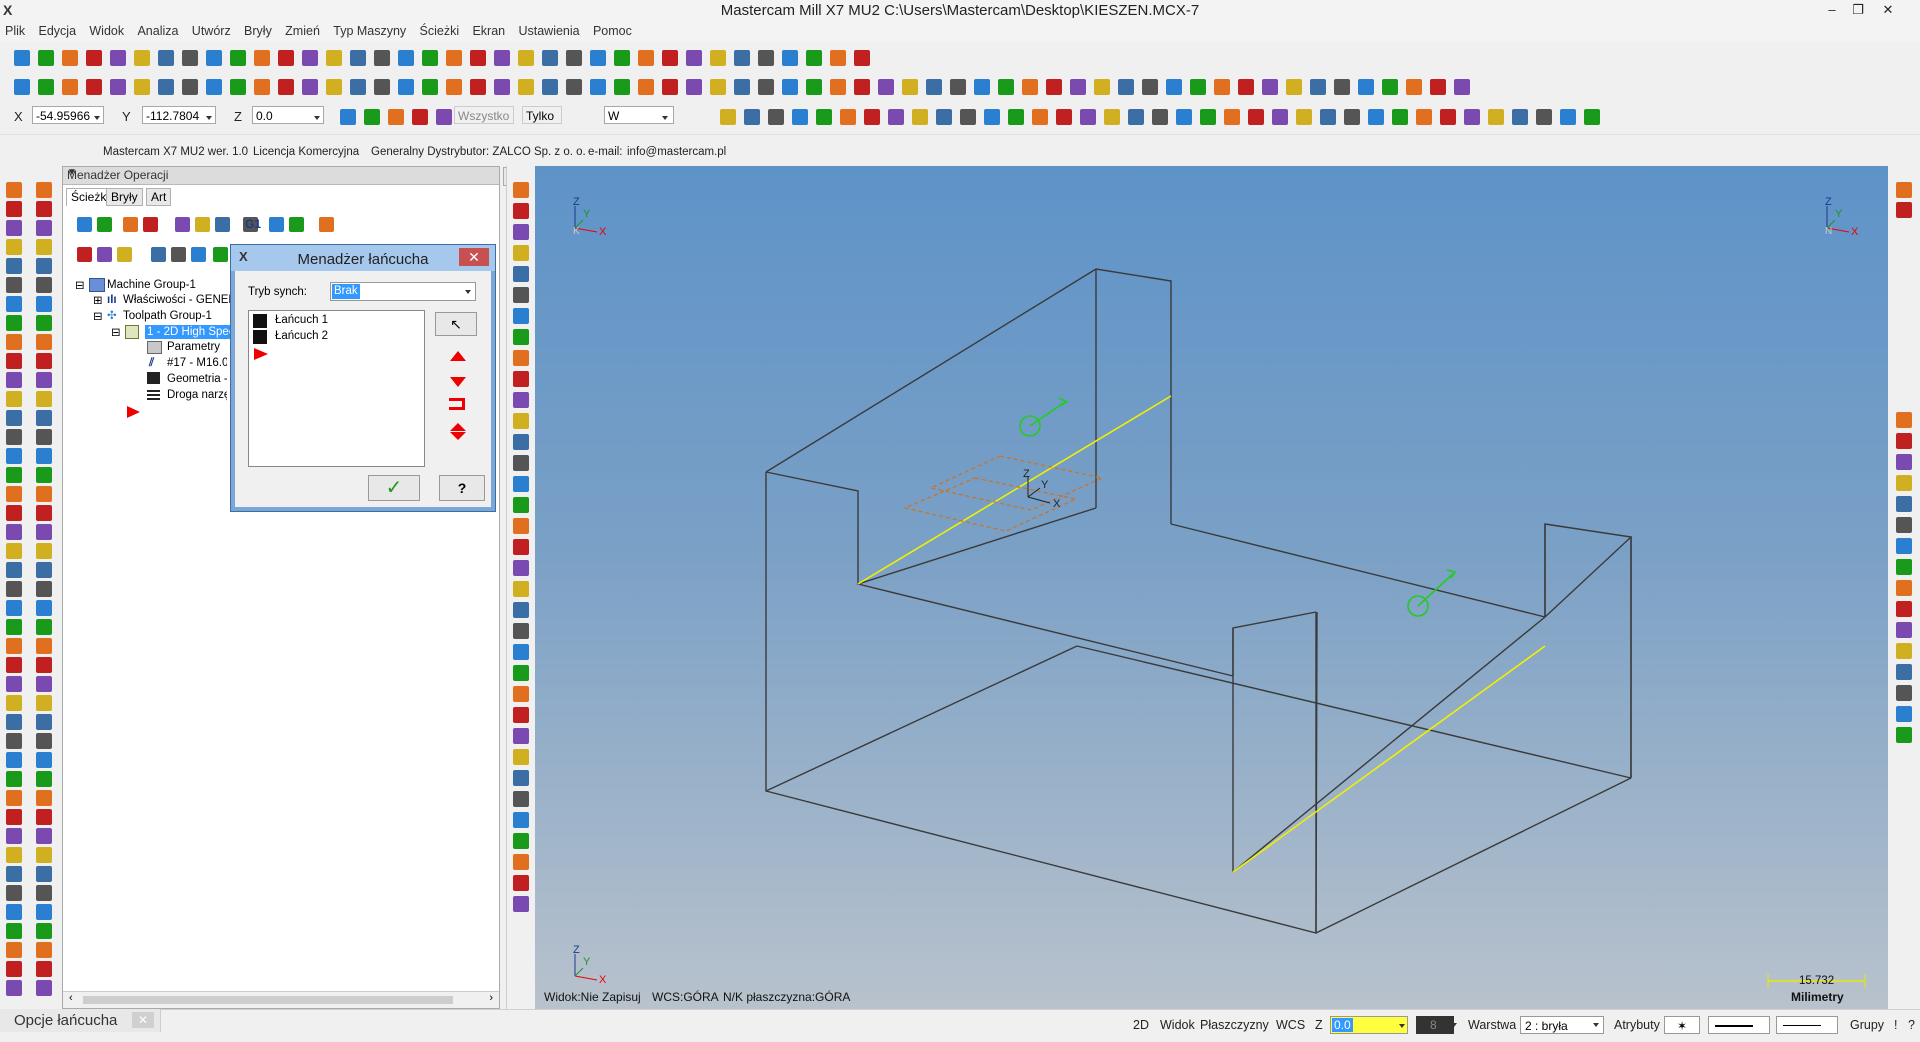 The width and height of the screenshot is (1920, 1042). Describe the element at coordinates (124, 197) in the screenshot. I see `tab-solids: Bryły` at that location.